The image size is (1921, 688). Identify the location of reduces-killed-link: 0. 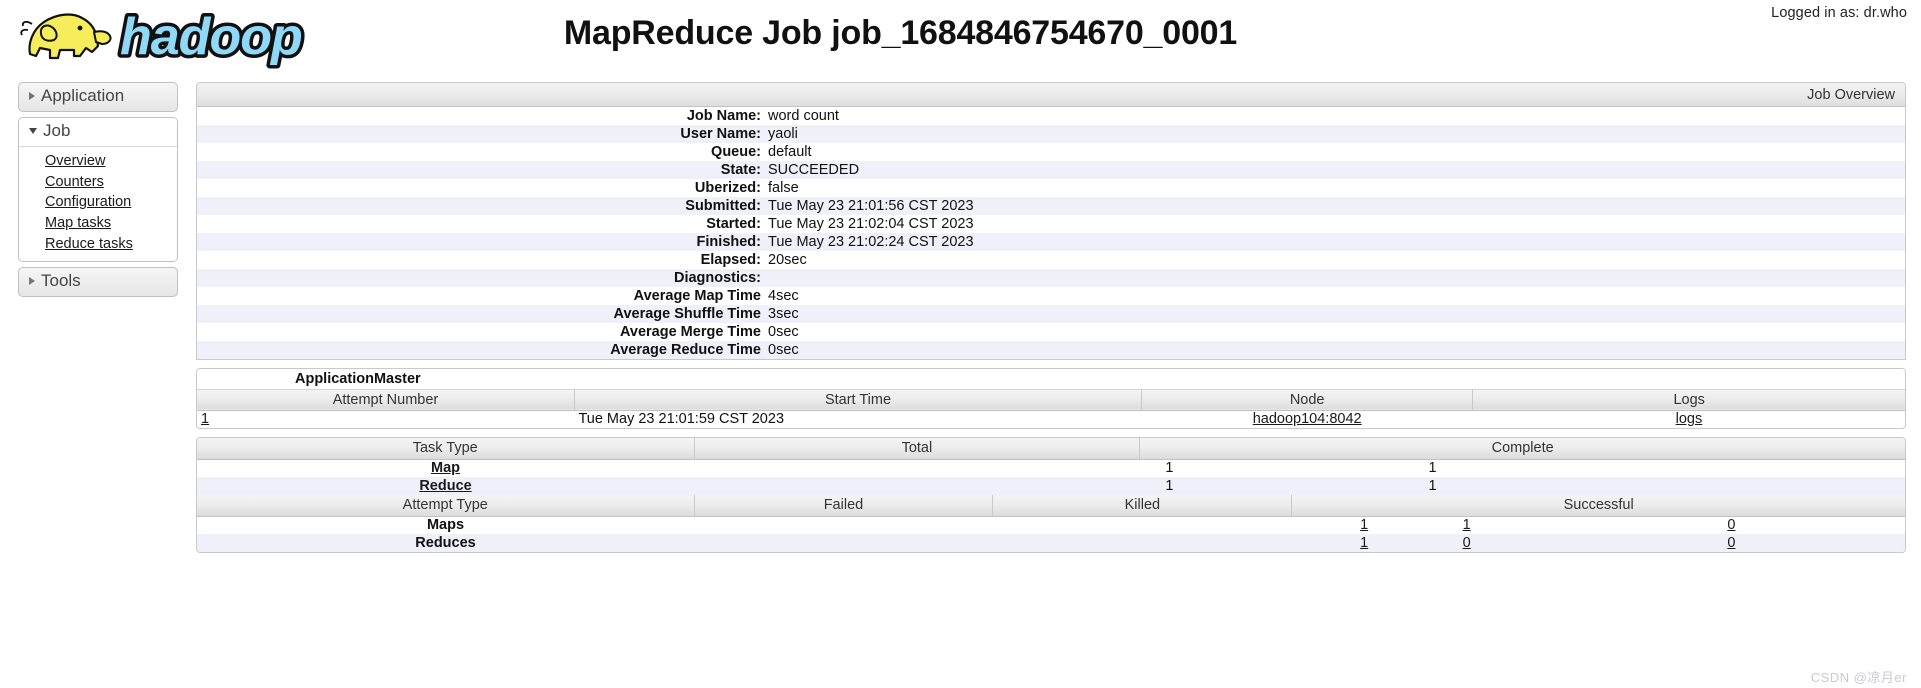
(1731, 543).